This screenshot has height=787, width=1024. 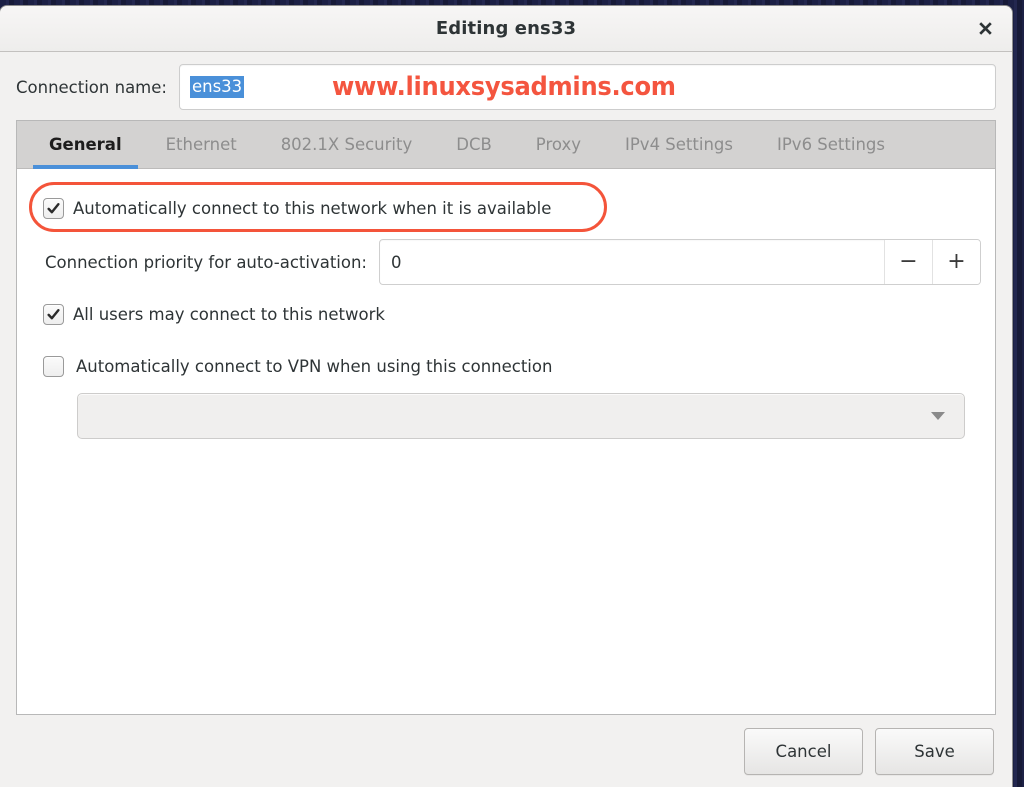 What do you see at coordinates (938, 416) in the screenshot?
I see `chevron-down-icon` at bounding box center [938, 416].